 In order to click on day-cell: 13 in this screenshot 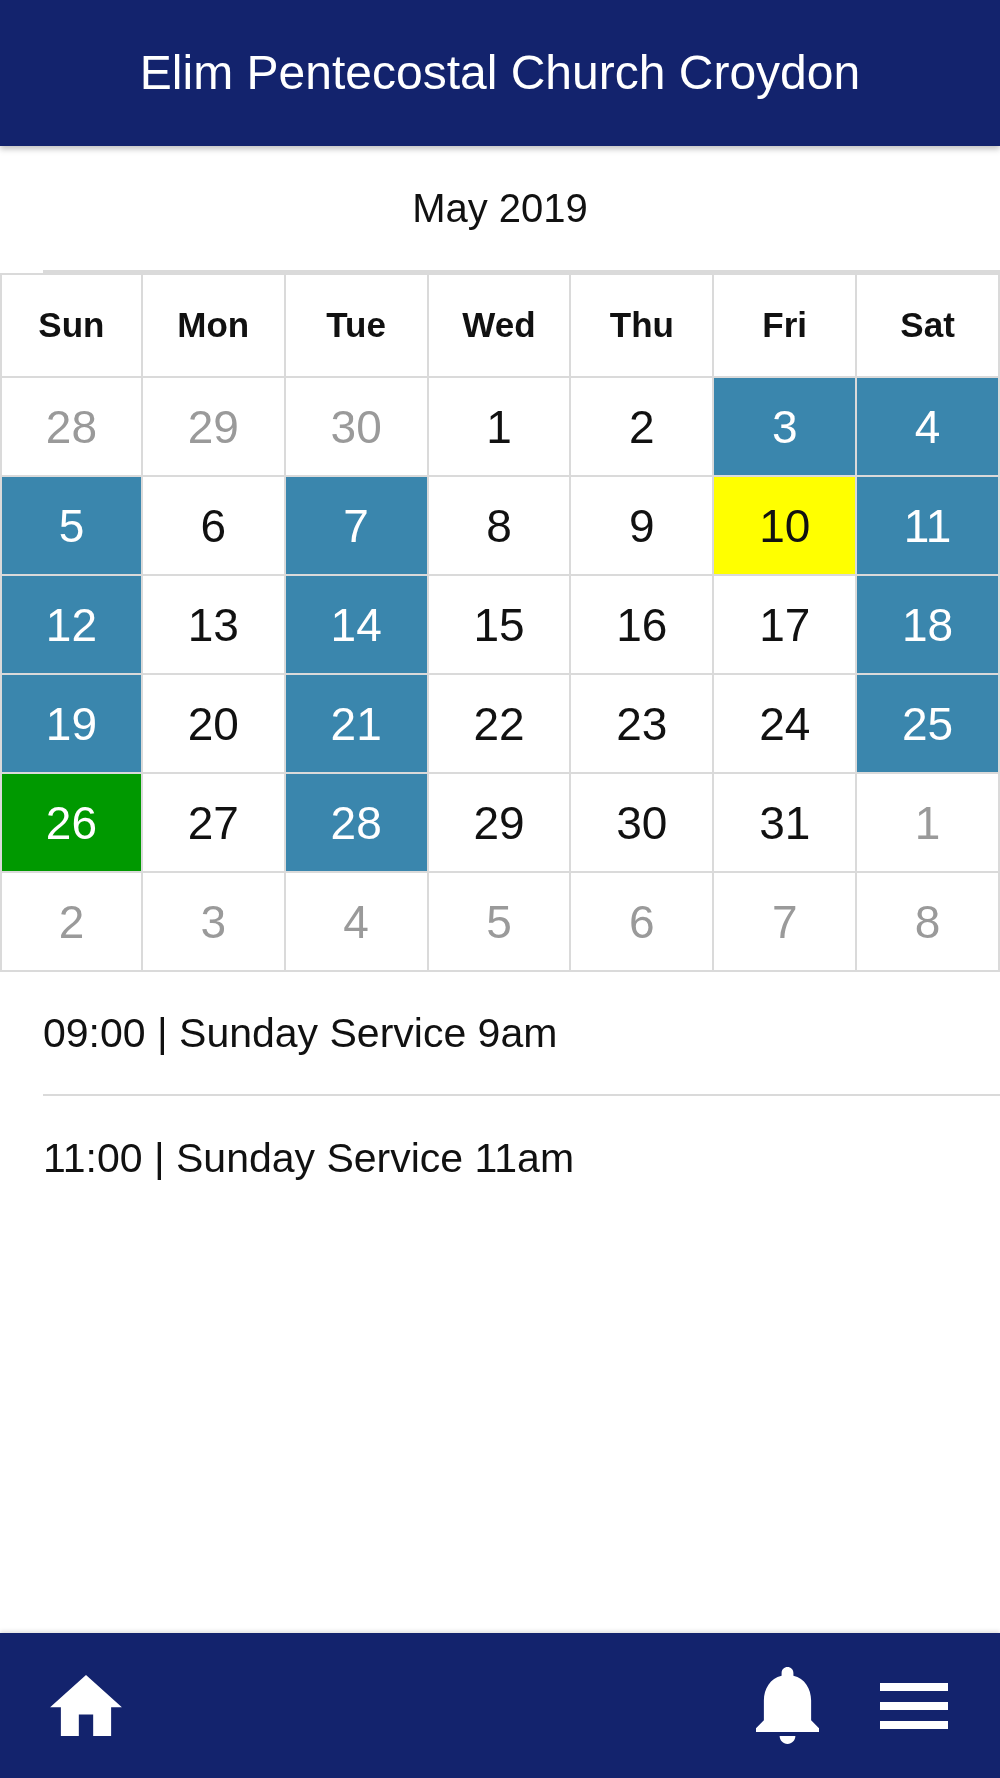, I will do `click(214, 625)`.